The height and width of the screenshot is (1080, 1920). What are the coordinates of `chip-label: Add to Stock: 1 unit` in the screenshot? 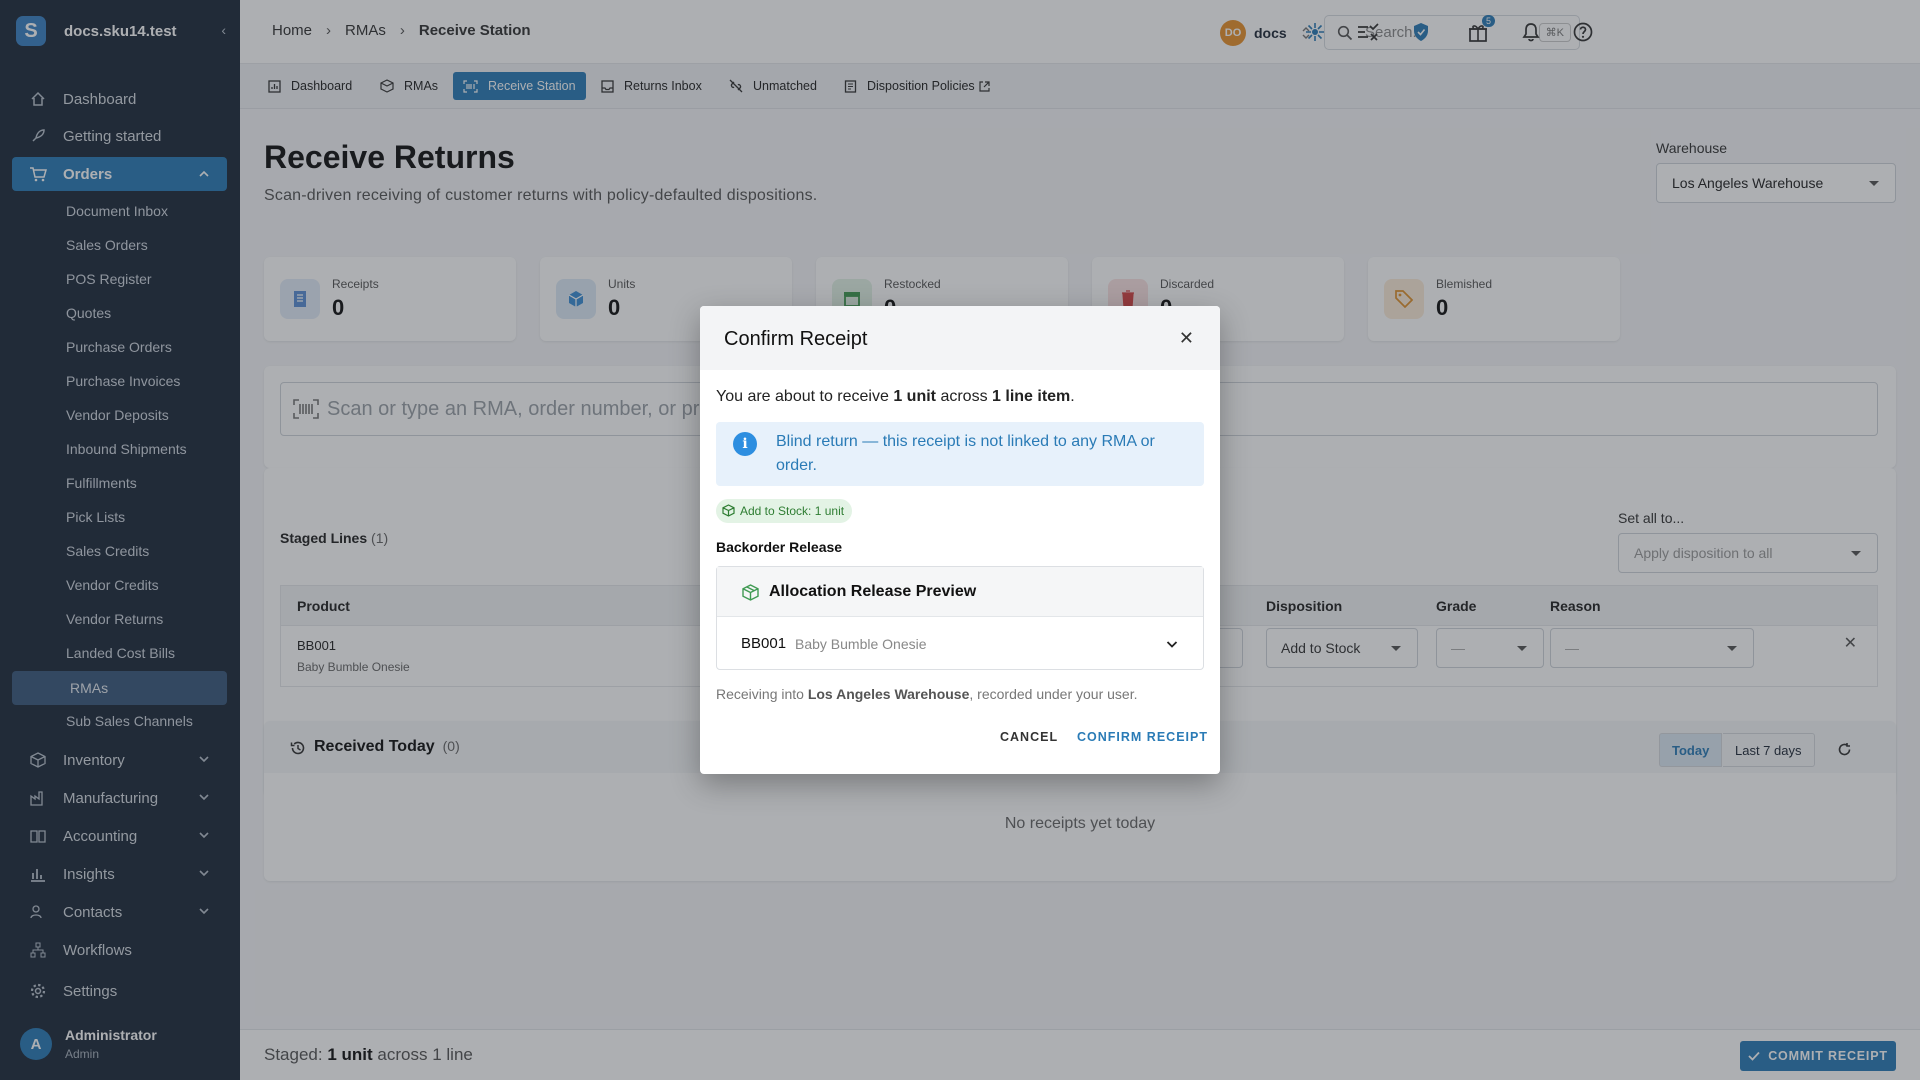 It's located at (792, 511).